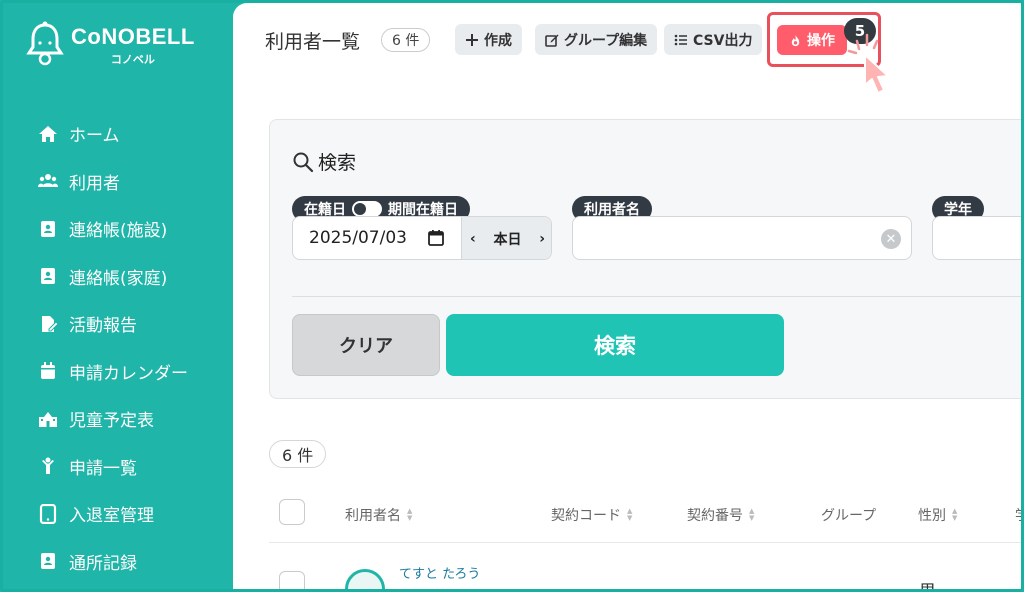 Image resolution: width=1024 pixels, height=592 pixels. I want to click on avatar, so click(365, 579).